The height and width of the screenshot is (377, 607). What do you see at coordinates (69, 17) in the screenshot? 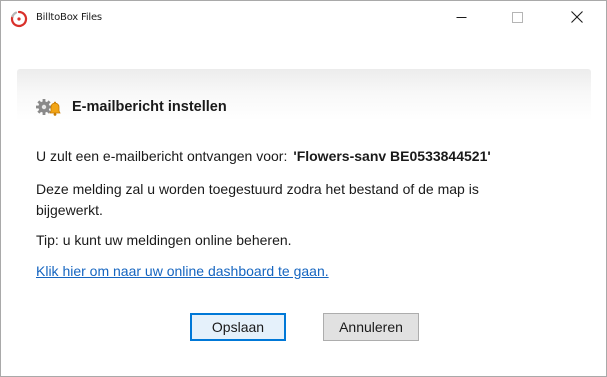
I see `window-title: BilltoBox Files` at bounding box center [69, 17].